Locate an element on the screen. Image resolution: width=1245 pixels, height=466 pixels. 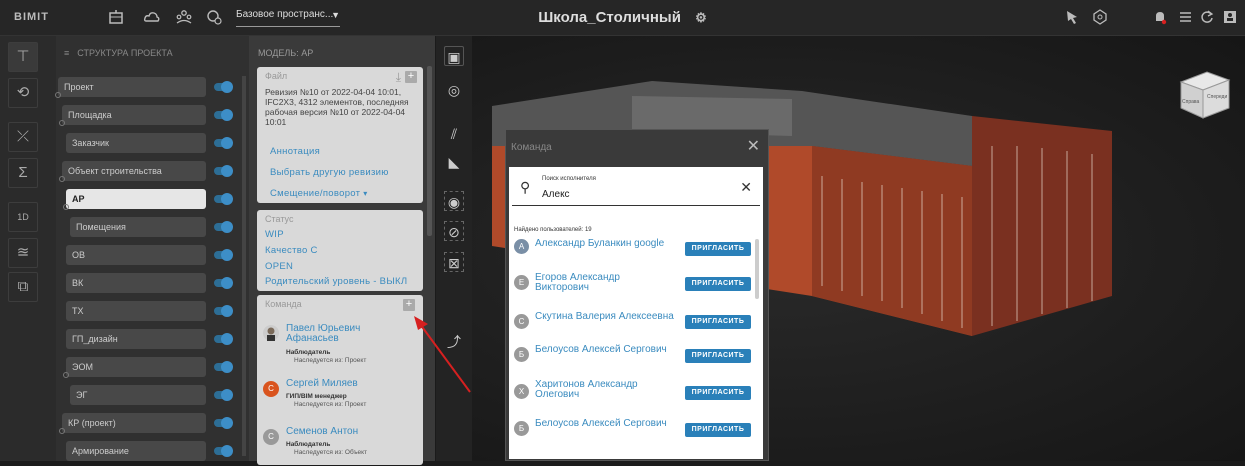
structure-tree-icon: ⊤ is located at coordinates (23, 57).